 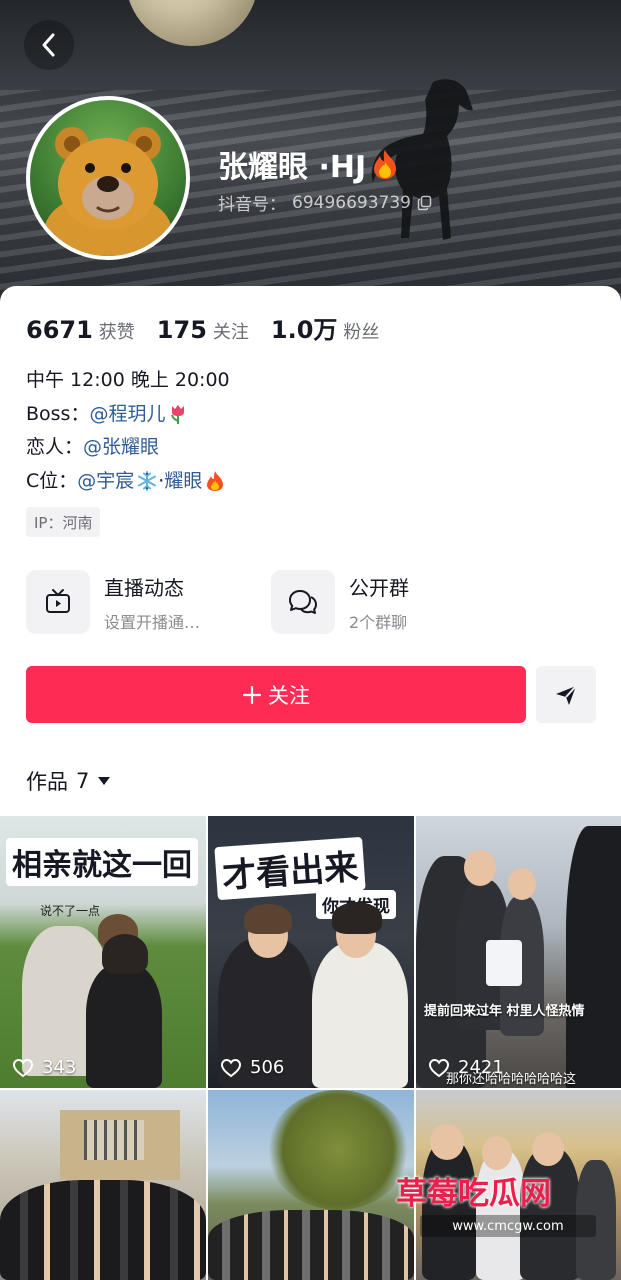 I want to click on stat-followers: 1.0万 粉丝, so click(x=325, y=327).